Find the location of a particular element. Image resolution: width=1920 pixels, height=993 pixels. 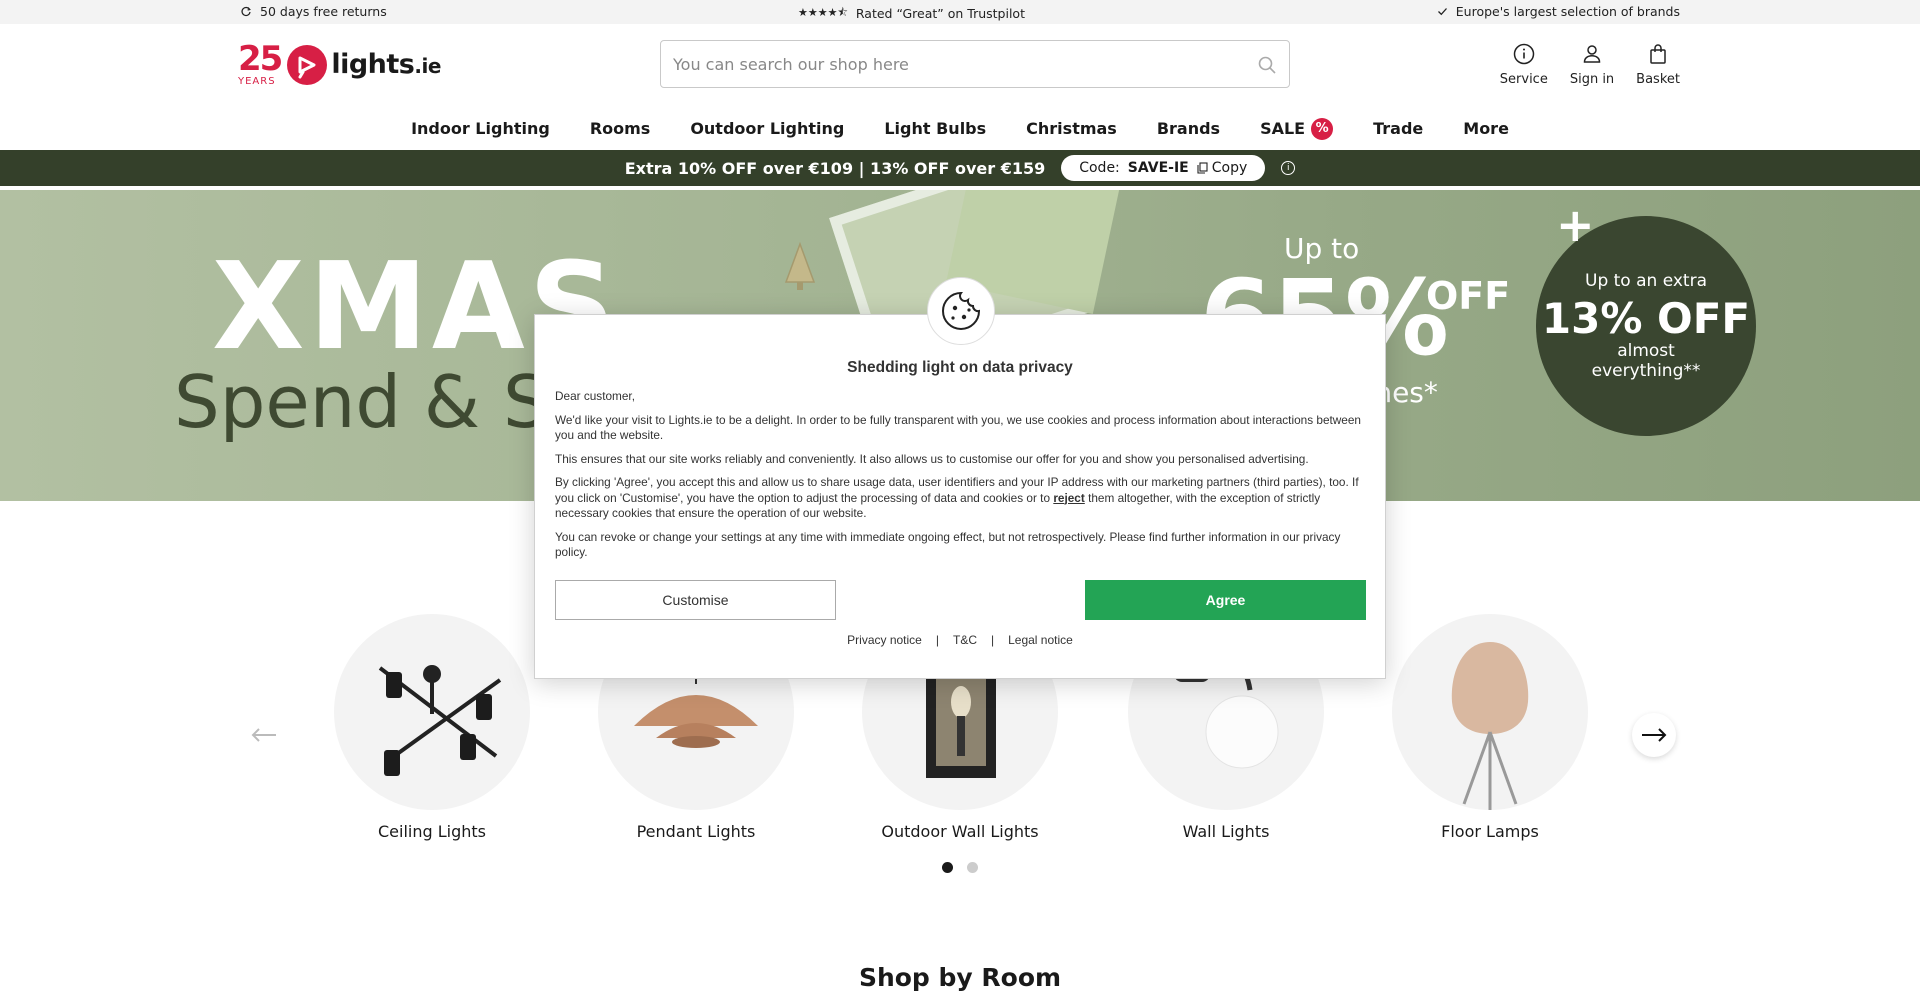

cookie-icon is located at coordinates (961, 311).